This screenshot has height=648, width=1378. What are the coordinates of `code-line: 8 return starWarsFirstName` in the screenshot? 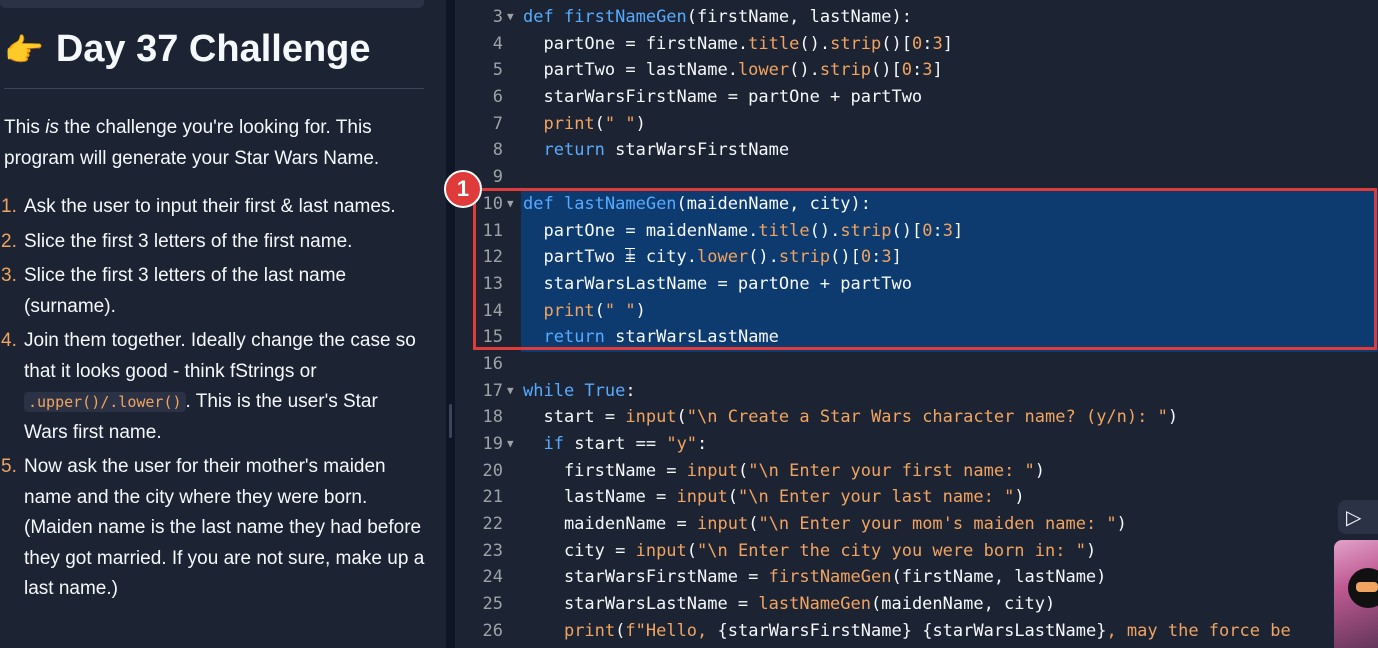 It's located at (916, 150).